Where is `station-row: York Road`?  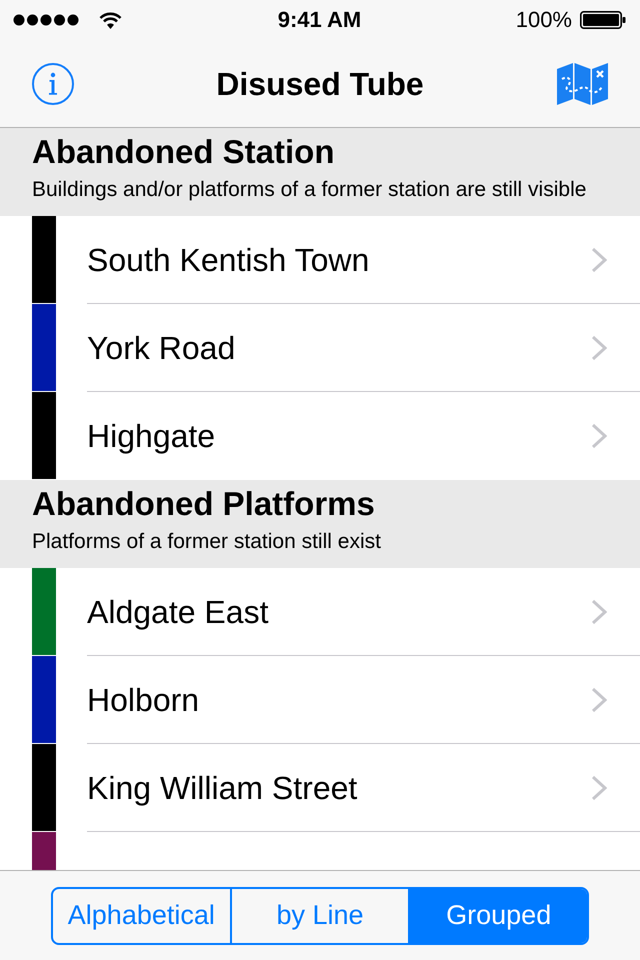
station-row: York Road is located at coordinates (320, 348).